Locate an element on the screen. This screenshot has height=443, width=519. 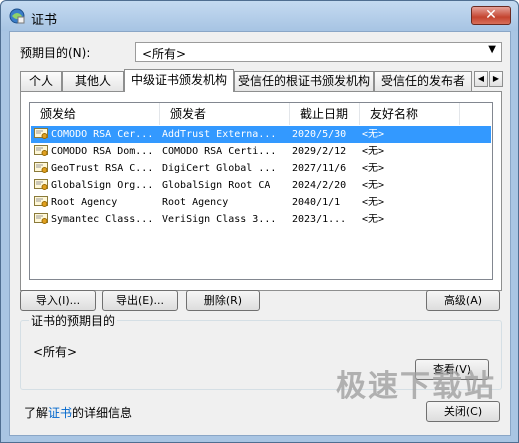
table-row: Root Agency Root Agency 2040/1/1 <无> is located at coordinates (261, 202).